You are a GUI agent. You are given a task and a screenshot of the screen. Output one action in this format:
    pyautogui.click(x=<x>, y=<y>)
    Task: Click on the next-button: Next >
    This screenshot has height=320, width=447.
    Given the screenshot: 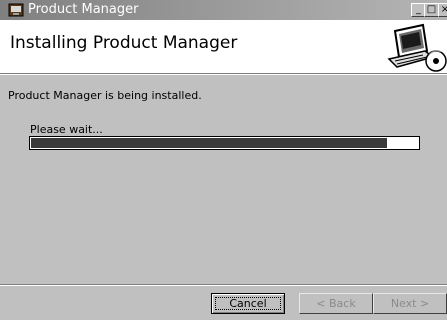 What is the action you would take?
    pyautogui.click(x=410, y=303)
    